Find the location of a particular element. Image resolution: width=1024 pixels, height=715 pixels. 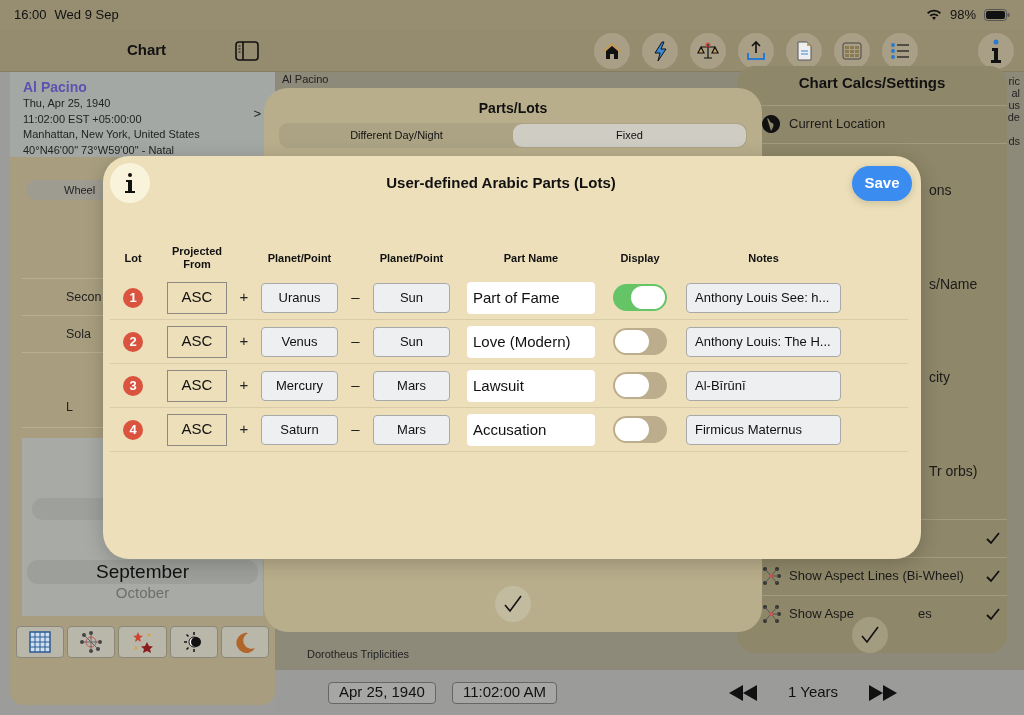

status-date: Wed 9 Sep is located at coordinates (86, 15).